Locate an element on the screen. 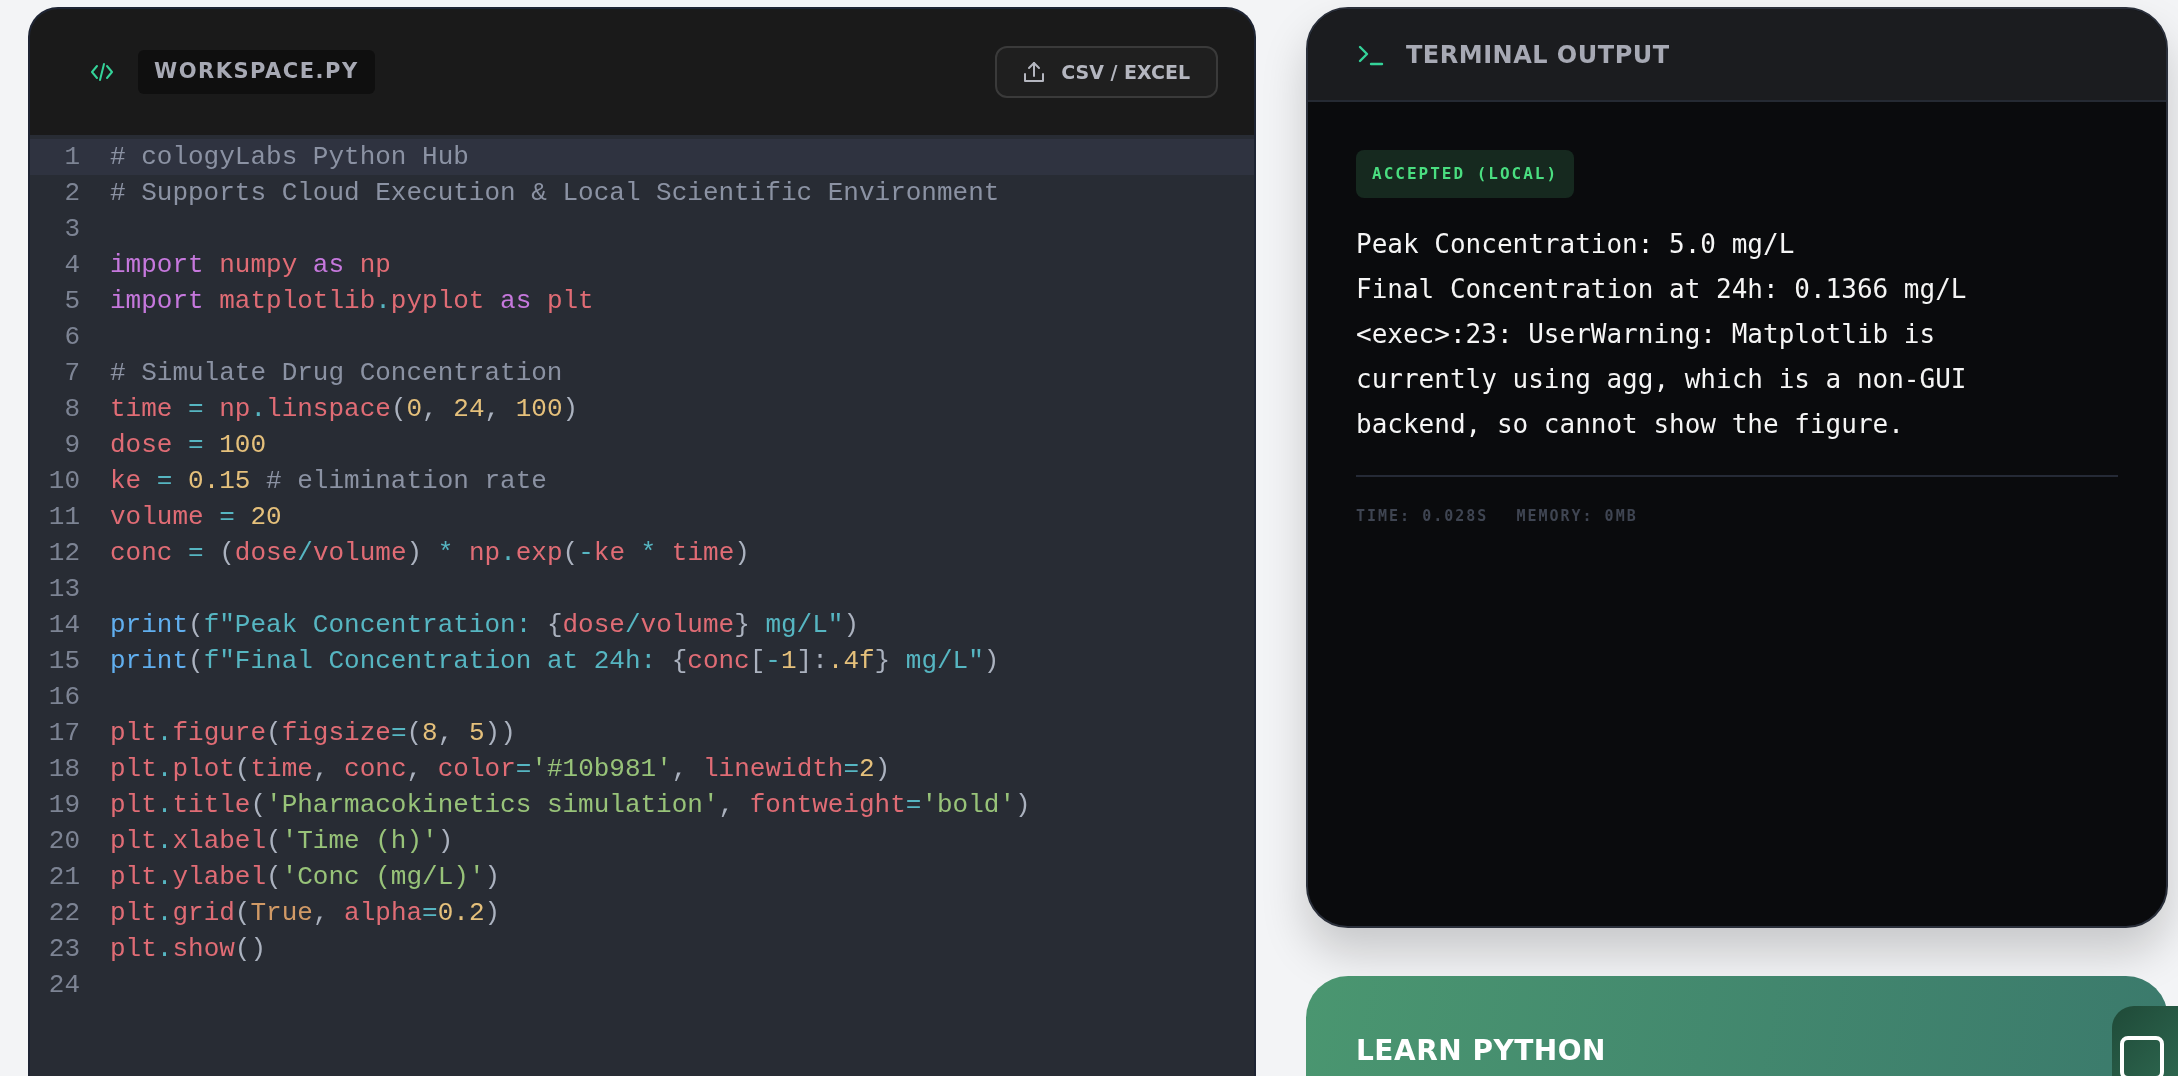 This screenshot has width=2178, height=1076. terminal-icon is located at coordinates (1371, 54).